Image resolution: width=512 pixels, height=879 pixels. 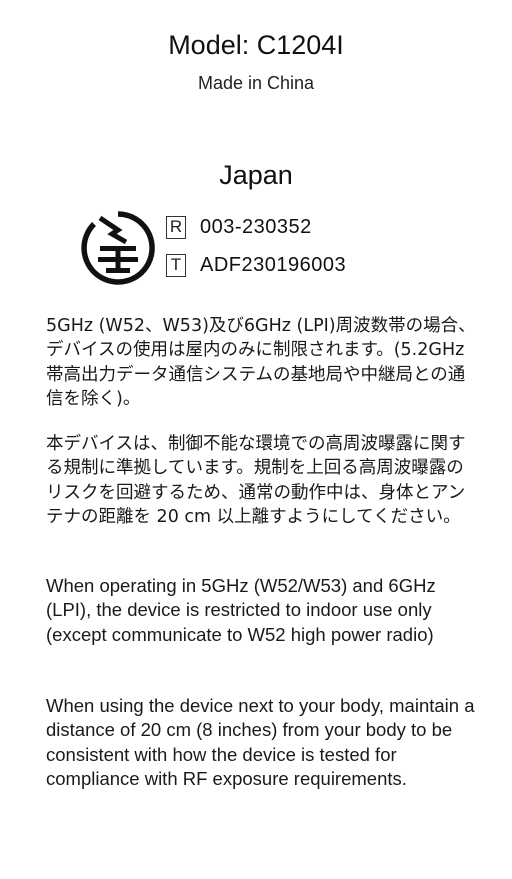 What do you see at coordinates (273, 265) in the screenshot?
I see `cert-number-t: ADF230196003` at bounding box center [273, 265].